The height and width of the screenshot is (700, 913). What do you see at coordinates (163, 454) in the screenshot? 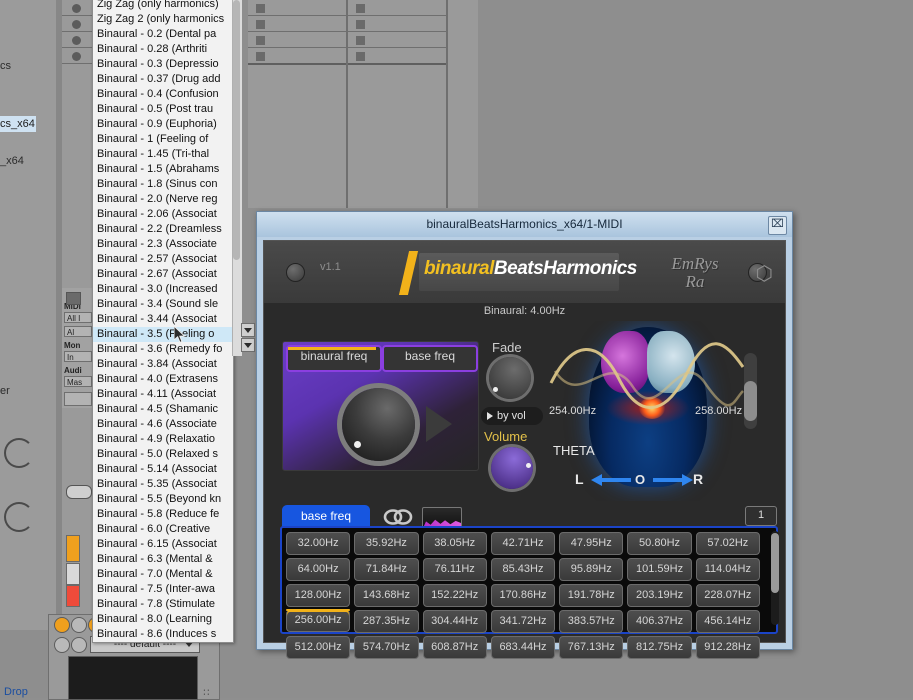
I see `preset-list-item: Binaural - 5.0 (Relaxed s` at bounding box center [163, 454].